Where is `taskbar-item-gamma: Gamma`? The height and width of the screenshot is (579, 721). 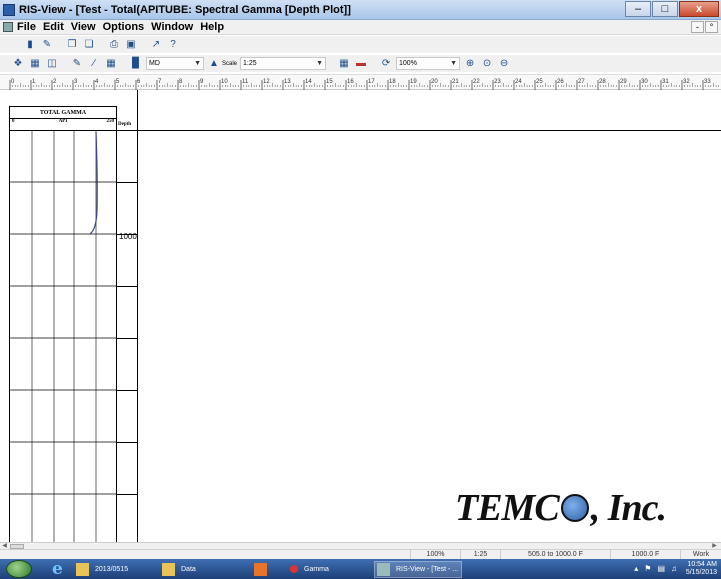 taskbar-item-gamma: Gamma is located at coordinates (328, 569).